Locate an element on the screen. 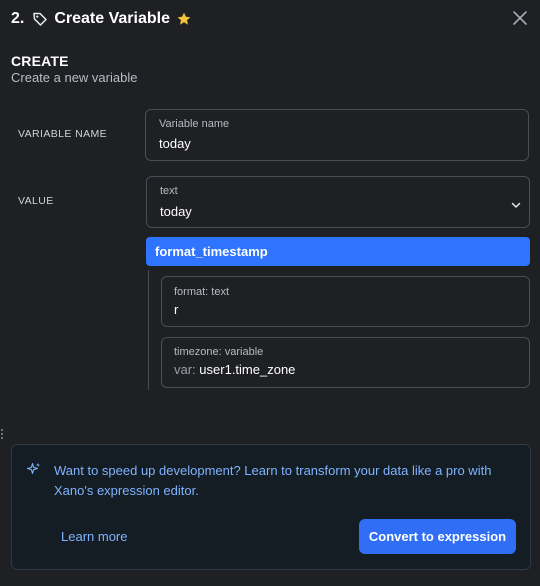  star-icon is located at coordinates (184, 19).